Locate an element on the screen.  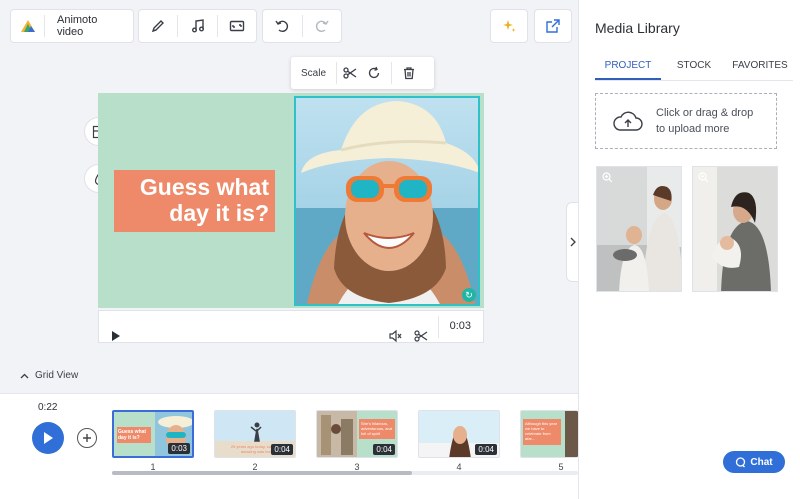
upload-instructions: Click or drag & drop to upload more is located at coordinates (704, 121).